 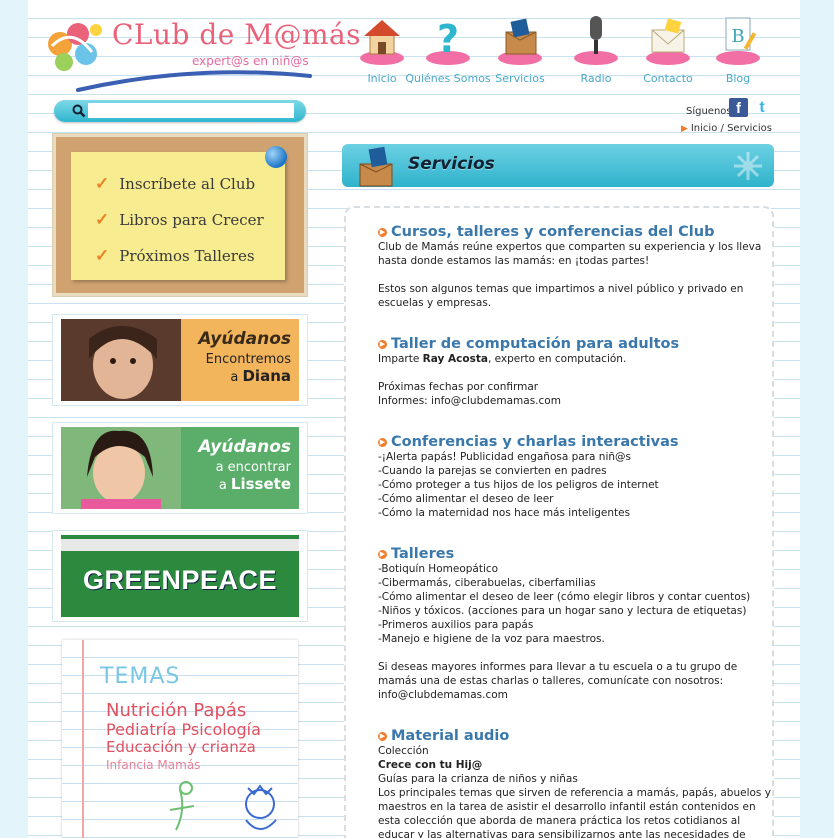 I want to click on flower-ornament-icon, so click(x=748, y=166).